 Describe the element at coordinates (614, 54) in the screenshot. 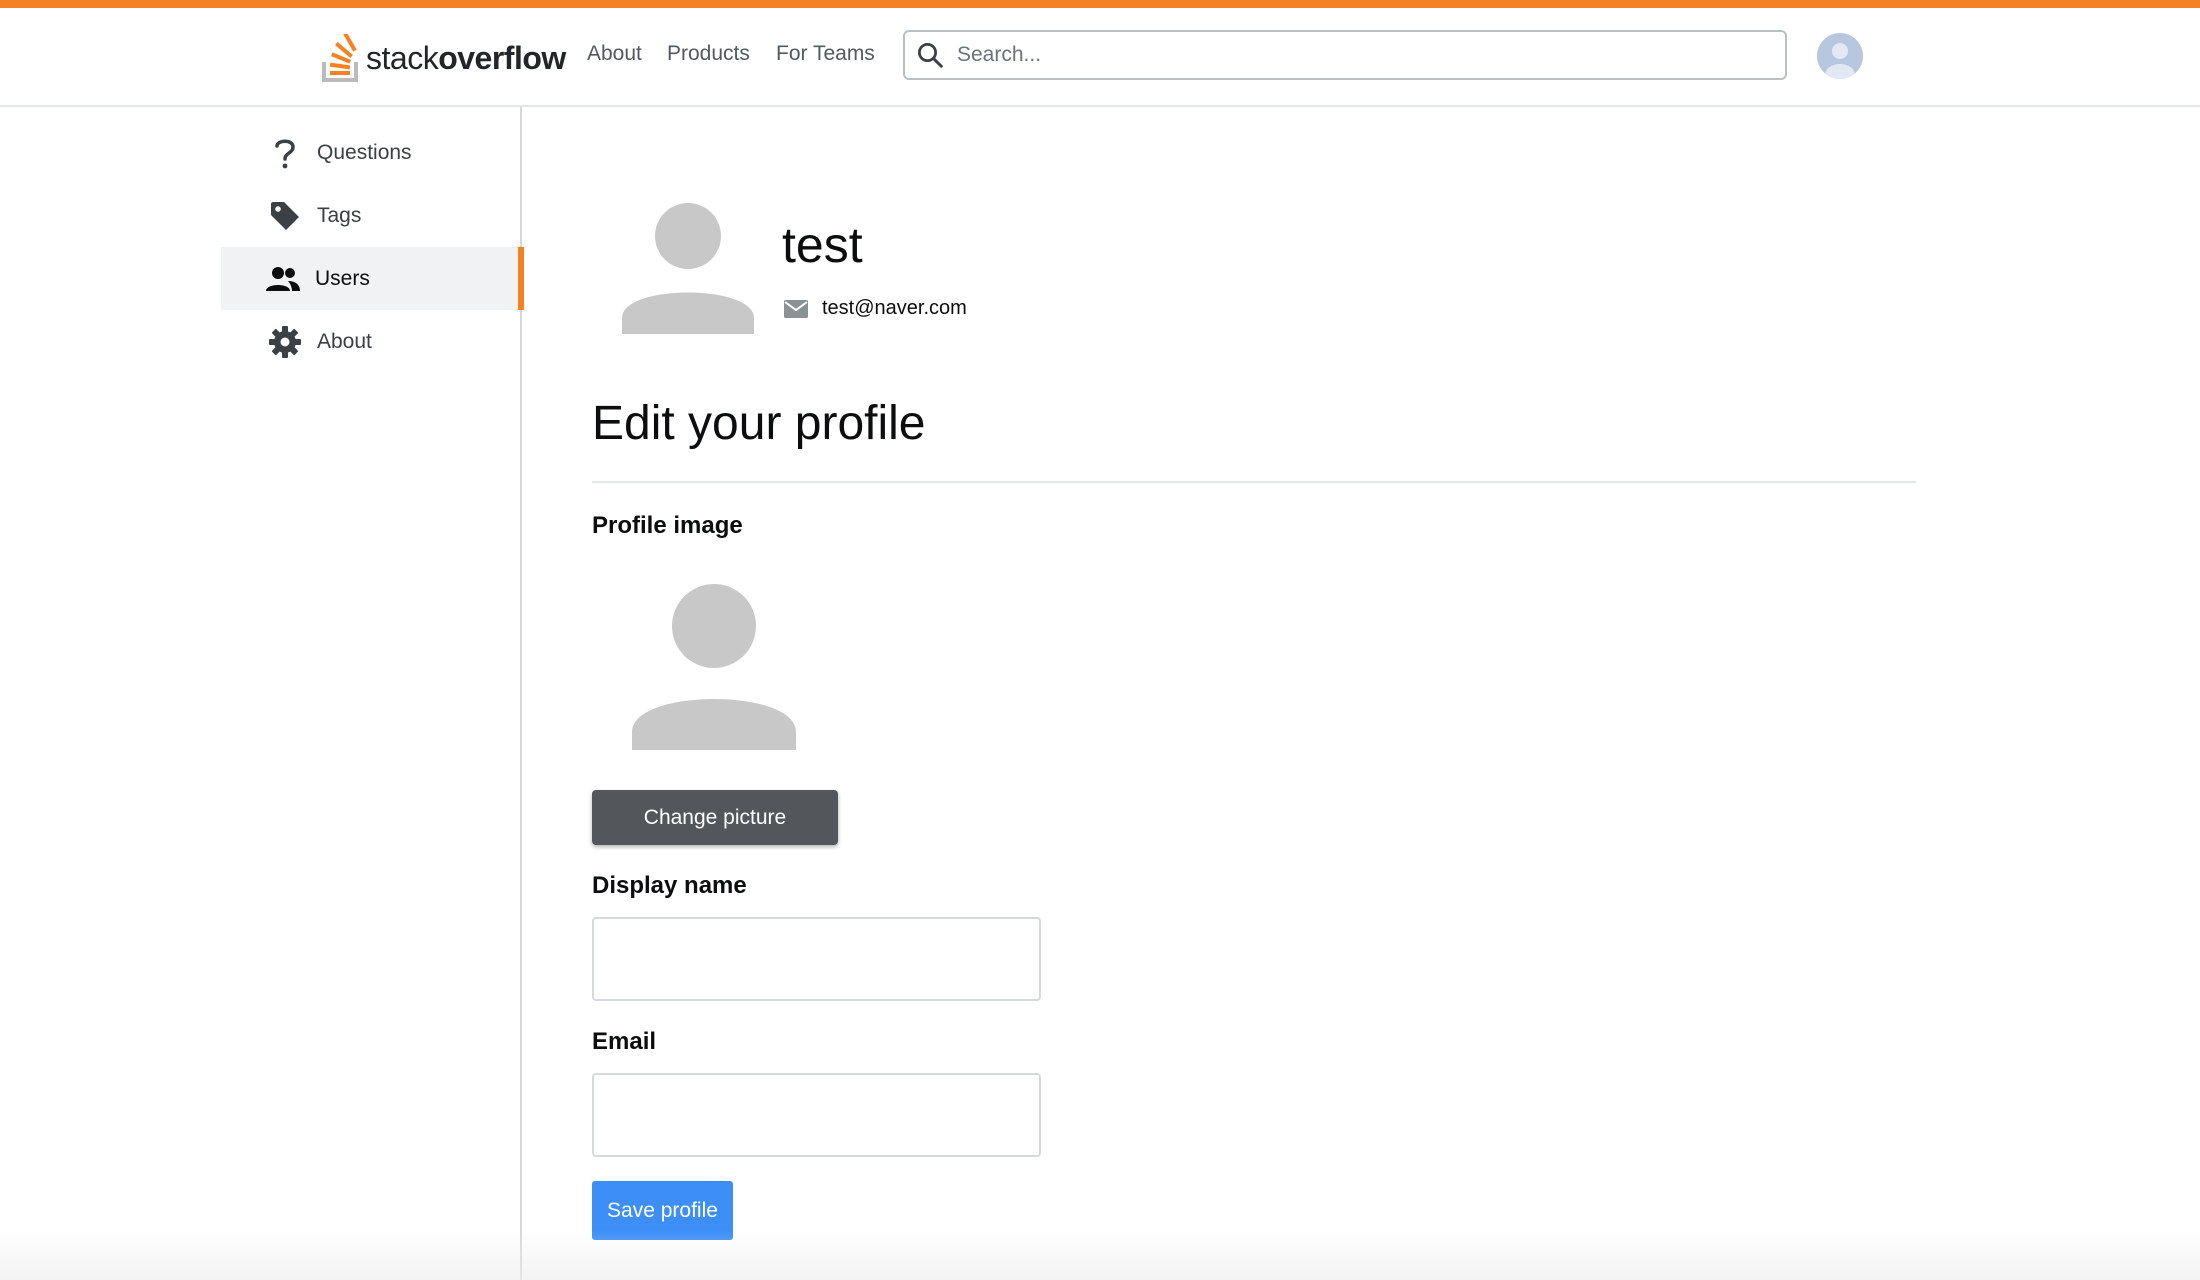

I see `nav-about: About` at that location.